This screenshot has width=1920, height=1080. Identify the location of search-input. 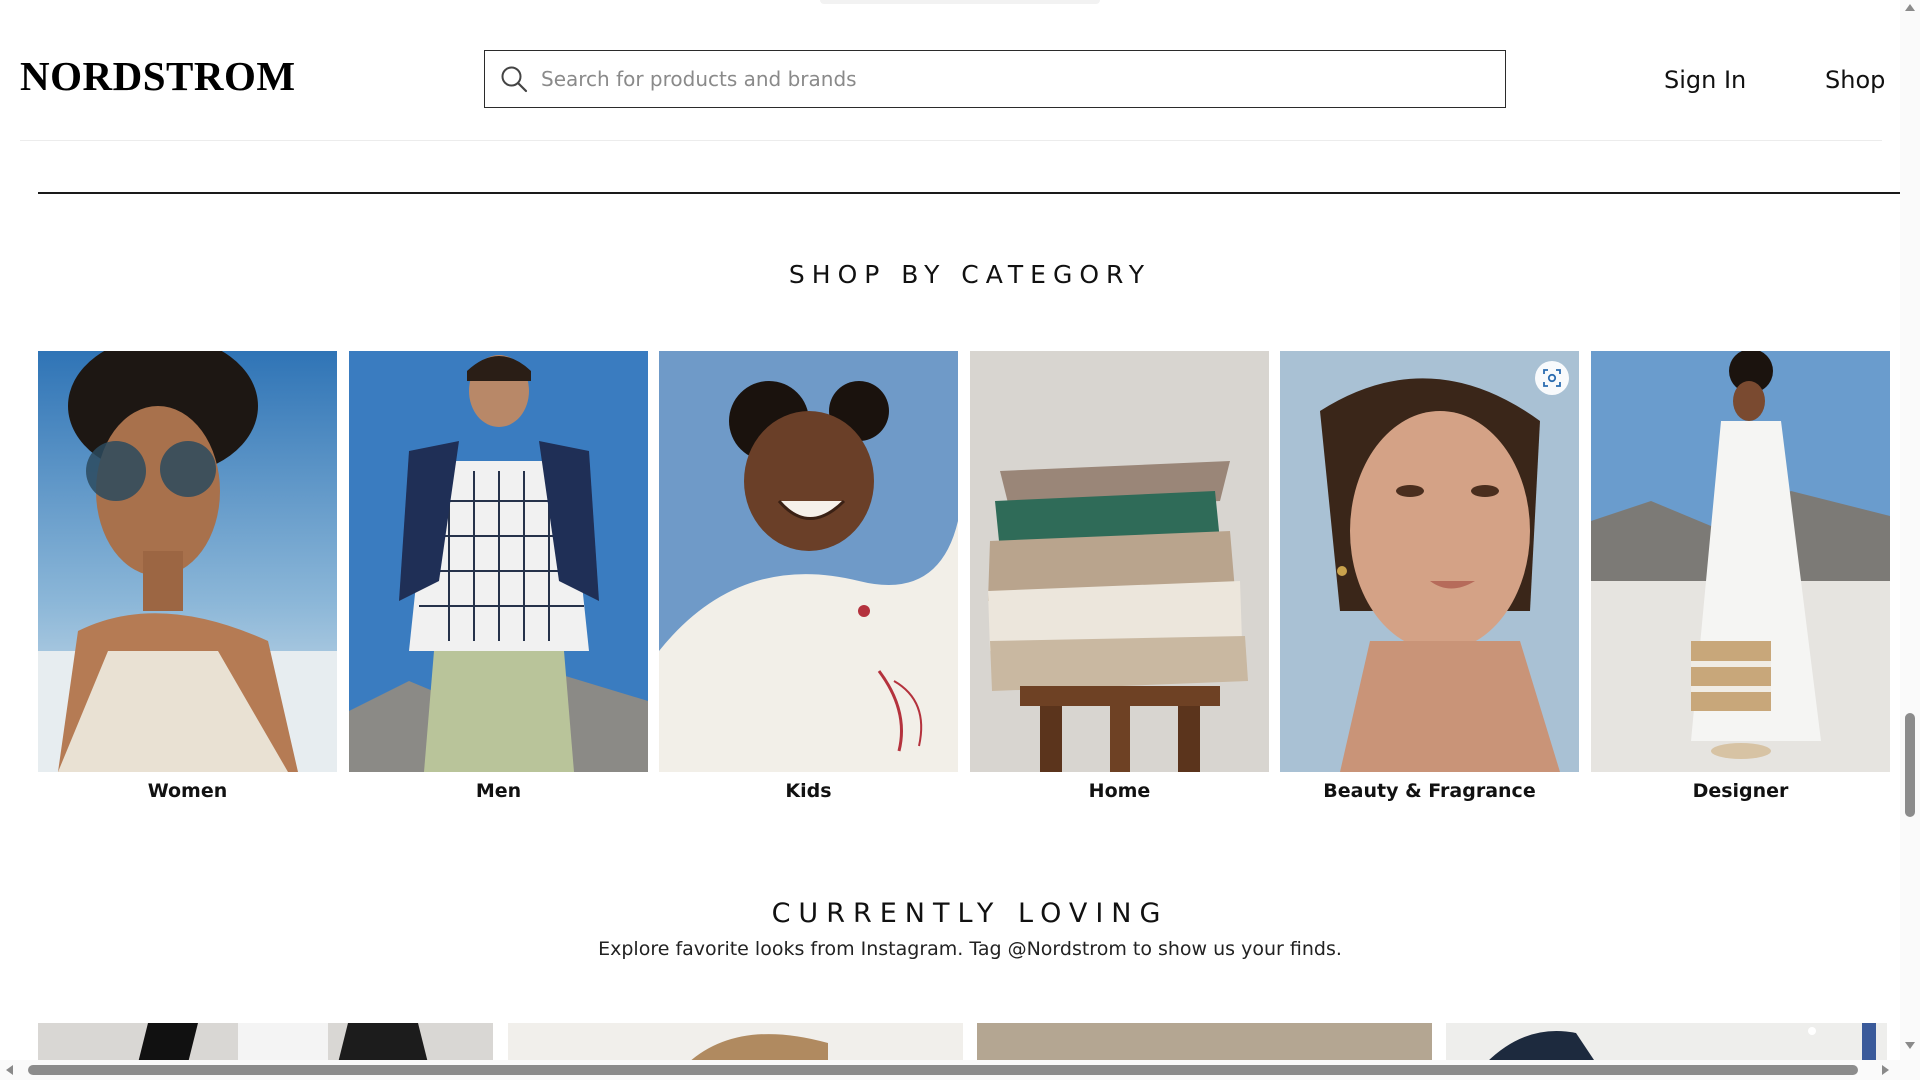
(1022, 79).